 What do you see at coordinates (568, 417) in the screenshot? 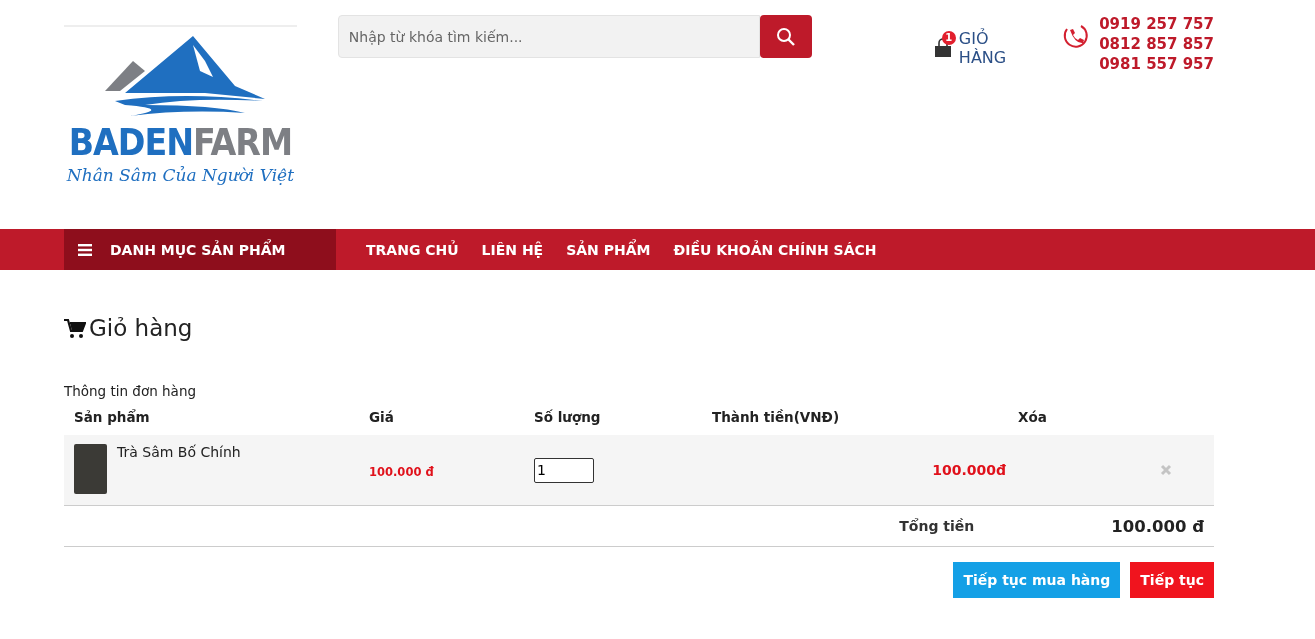
I see `column-header: Số lượng` at bounding box center [568, 417].